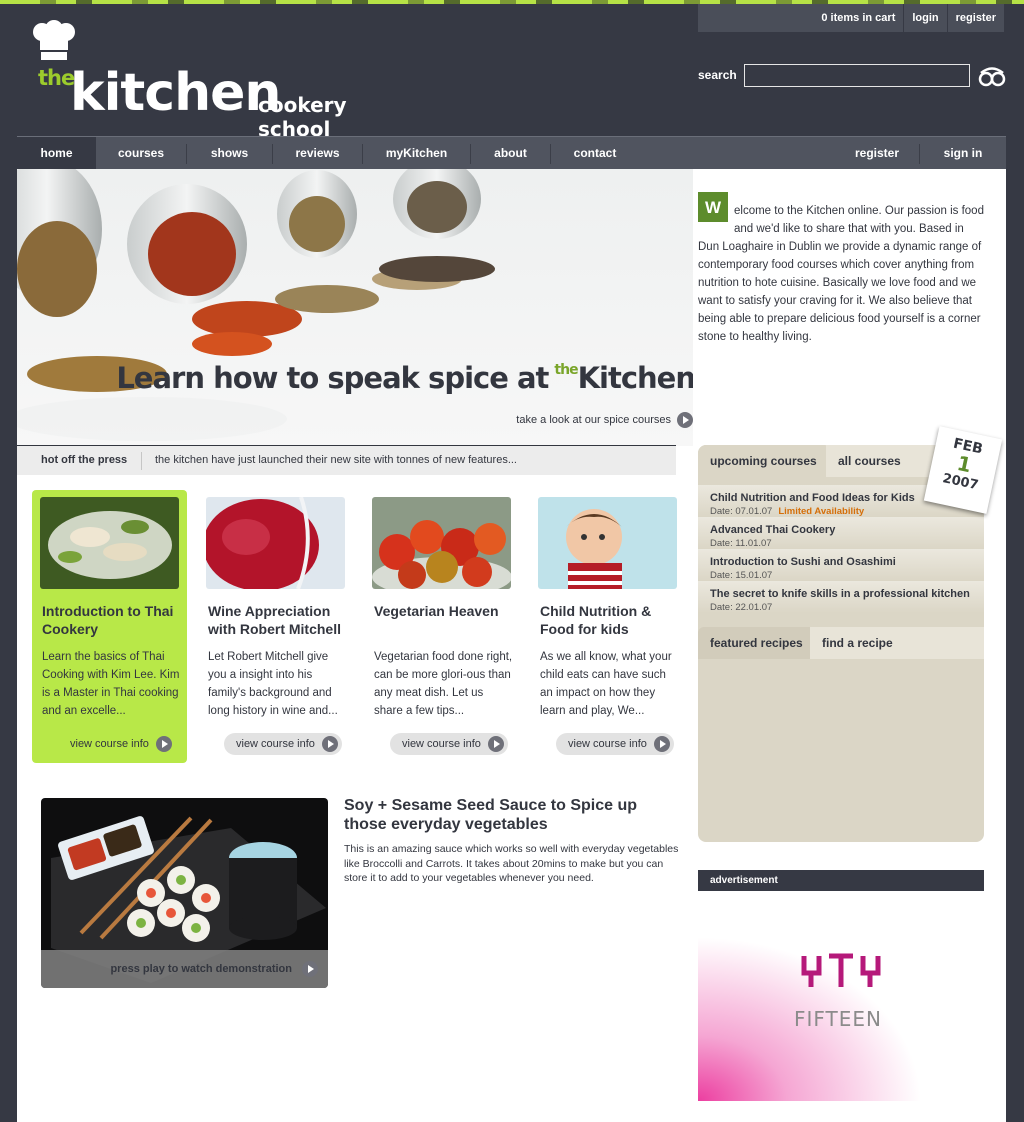  What do you see at coordinates (764, 461) in the screenshot?
I see `tab-upcoming-courses: upcoming courses` at bounding box center [764, 461].